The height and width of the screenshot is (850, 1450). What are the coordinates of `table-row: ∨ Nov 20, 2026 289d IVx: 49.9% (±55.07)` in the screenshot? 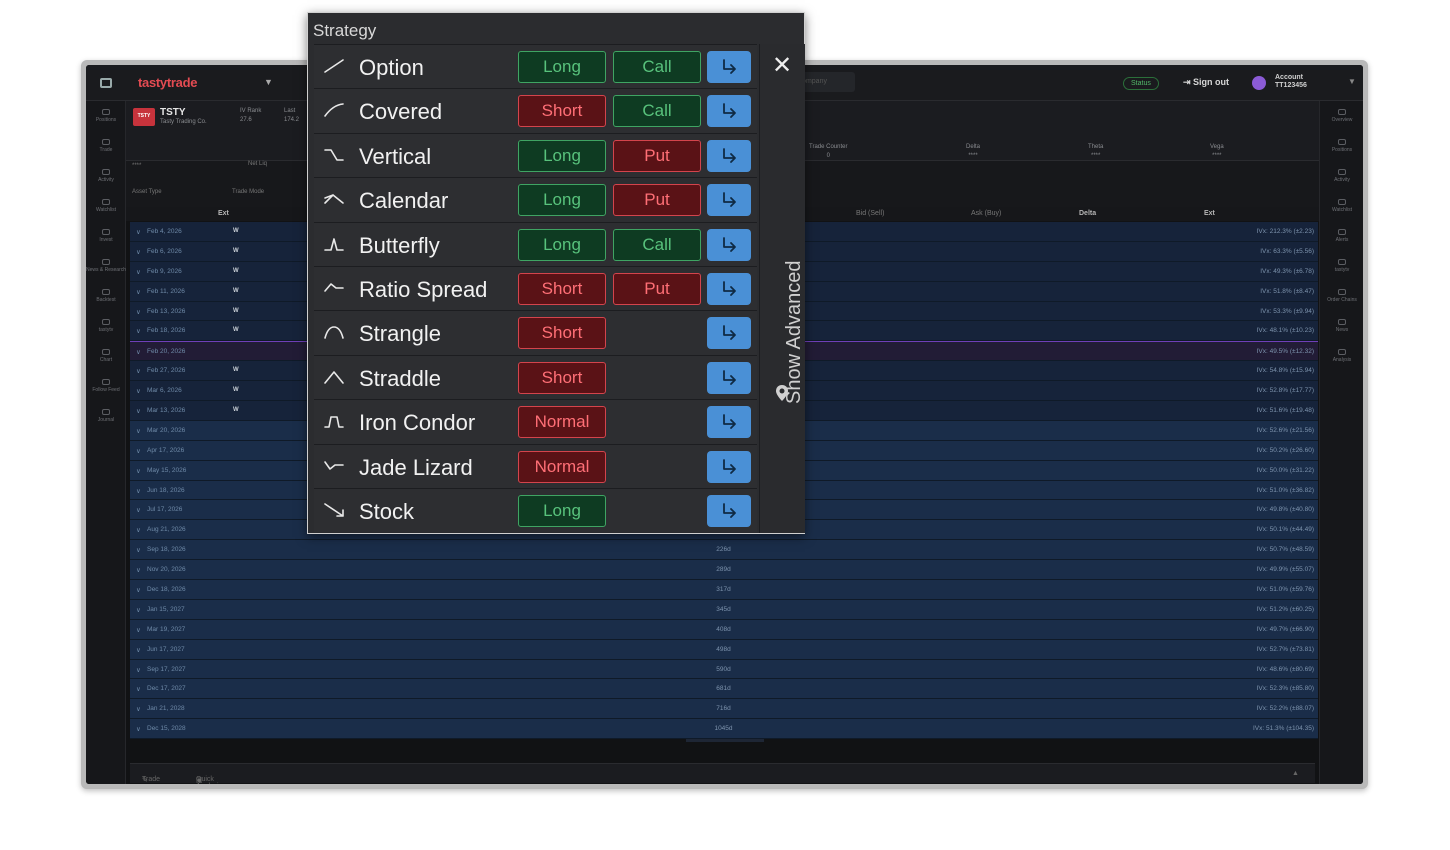 It's located at (724, 570).